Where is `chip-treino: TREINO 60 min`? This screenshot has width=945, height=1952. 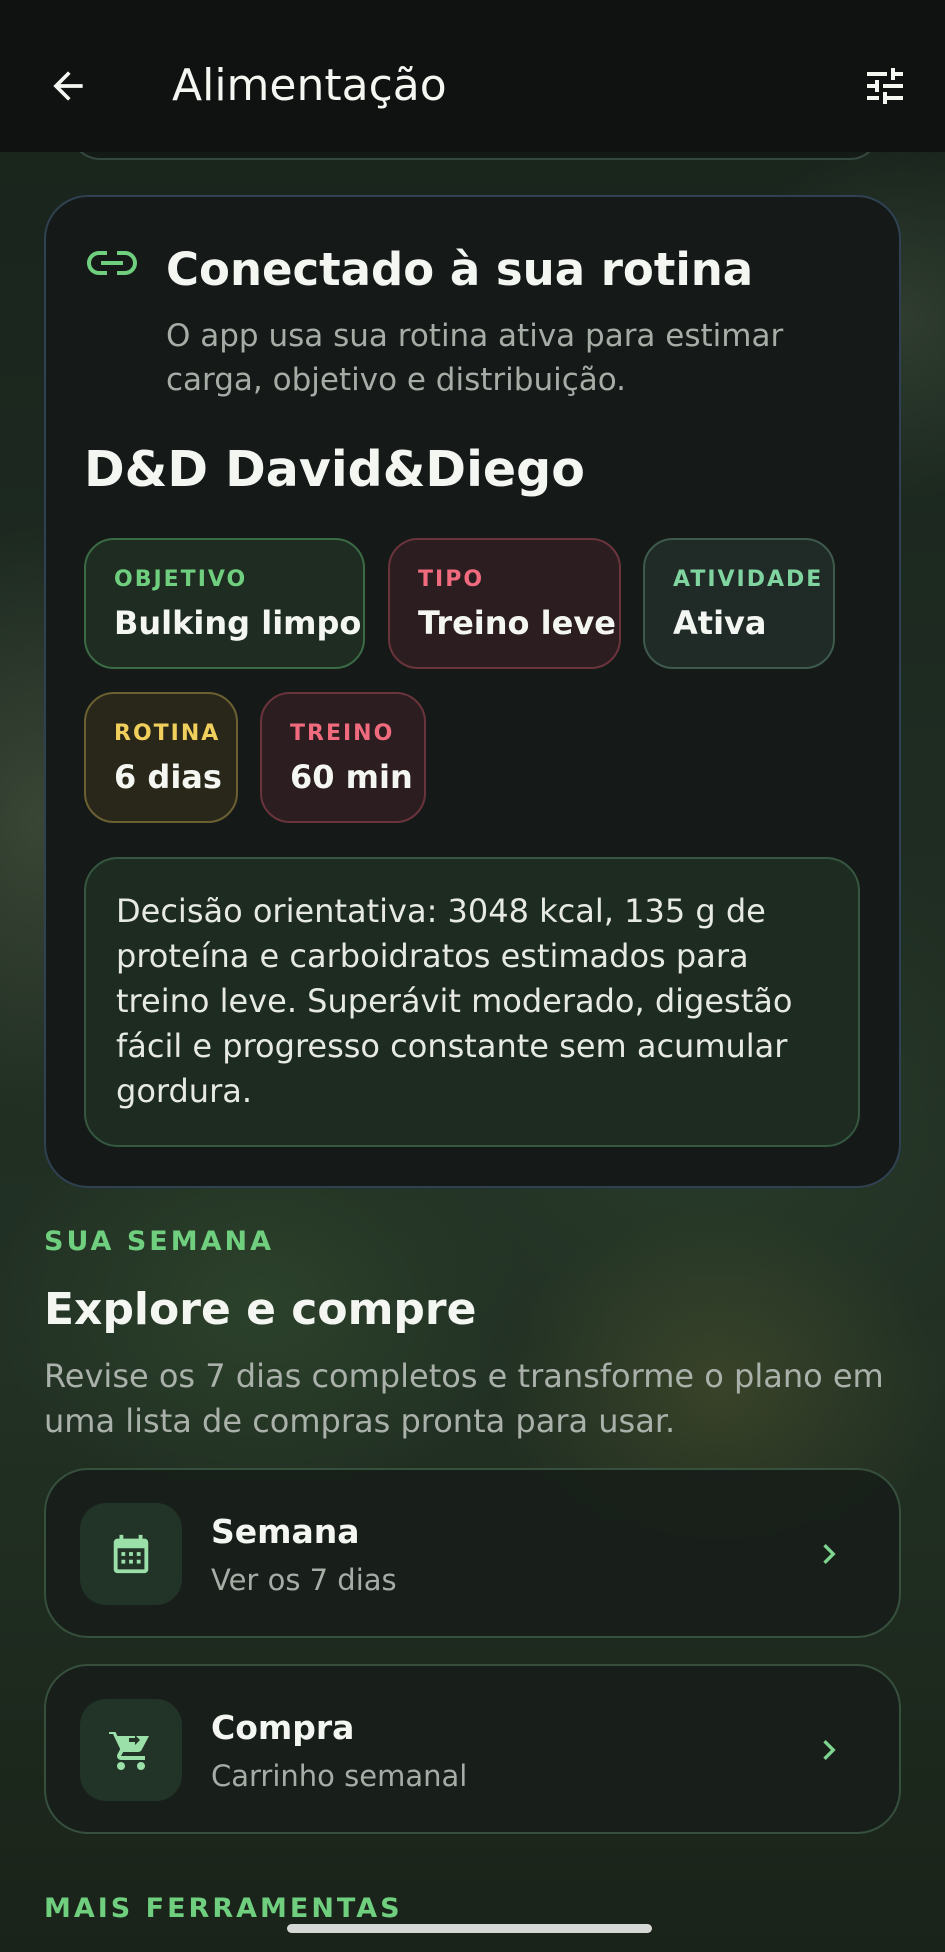 chip-treino: TREINO 60 min is located at coordinates (343, 757).